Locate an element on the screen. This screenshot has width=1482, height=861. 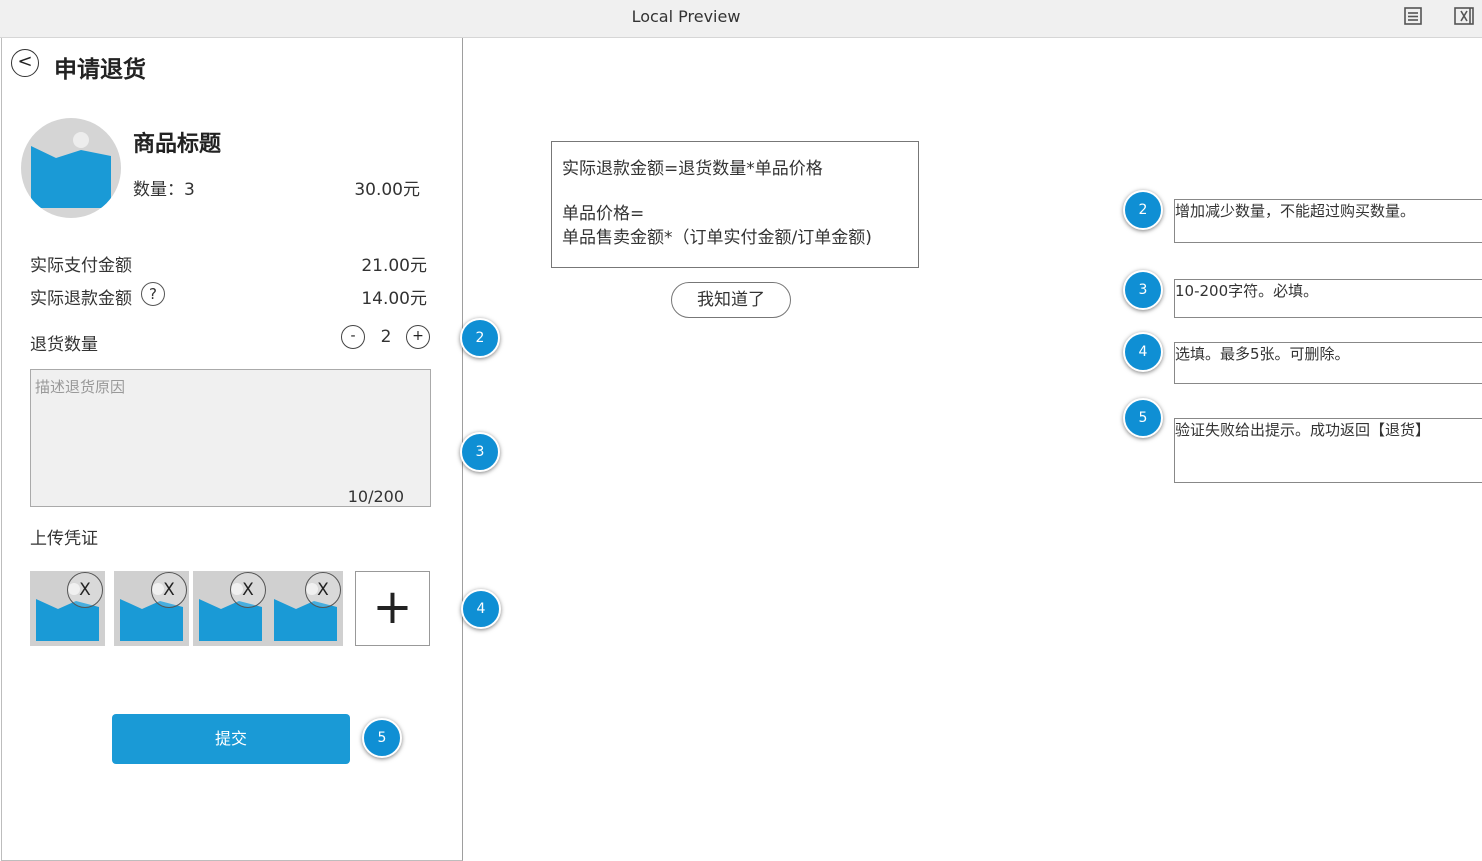
note-text: 验证失败给出提示。成功返回【退货】 is located at coordinates (1303, 430).